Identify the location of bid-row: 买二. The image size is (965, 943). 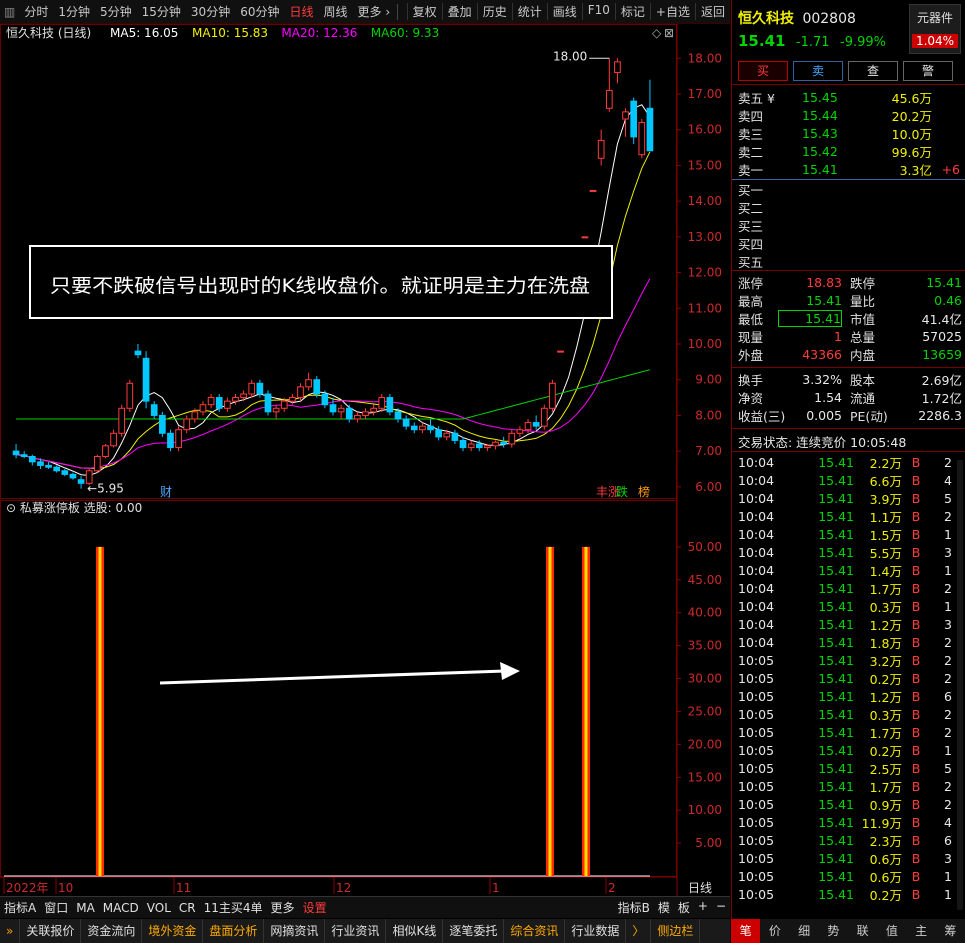
(850, 207).